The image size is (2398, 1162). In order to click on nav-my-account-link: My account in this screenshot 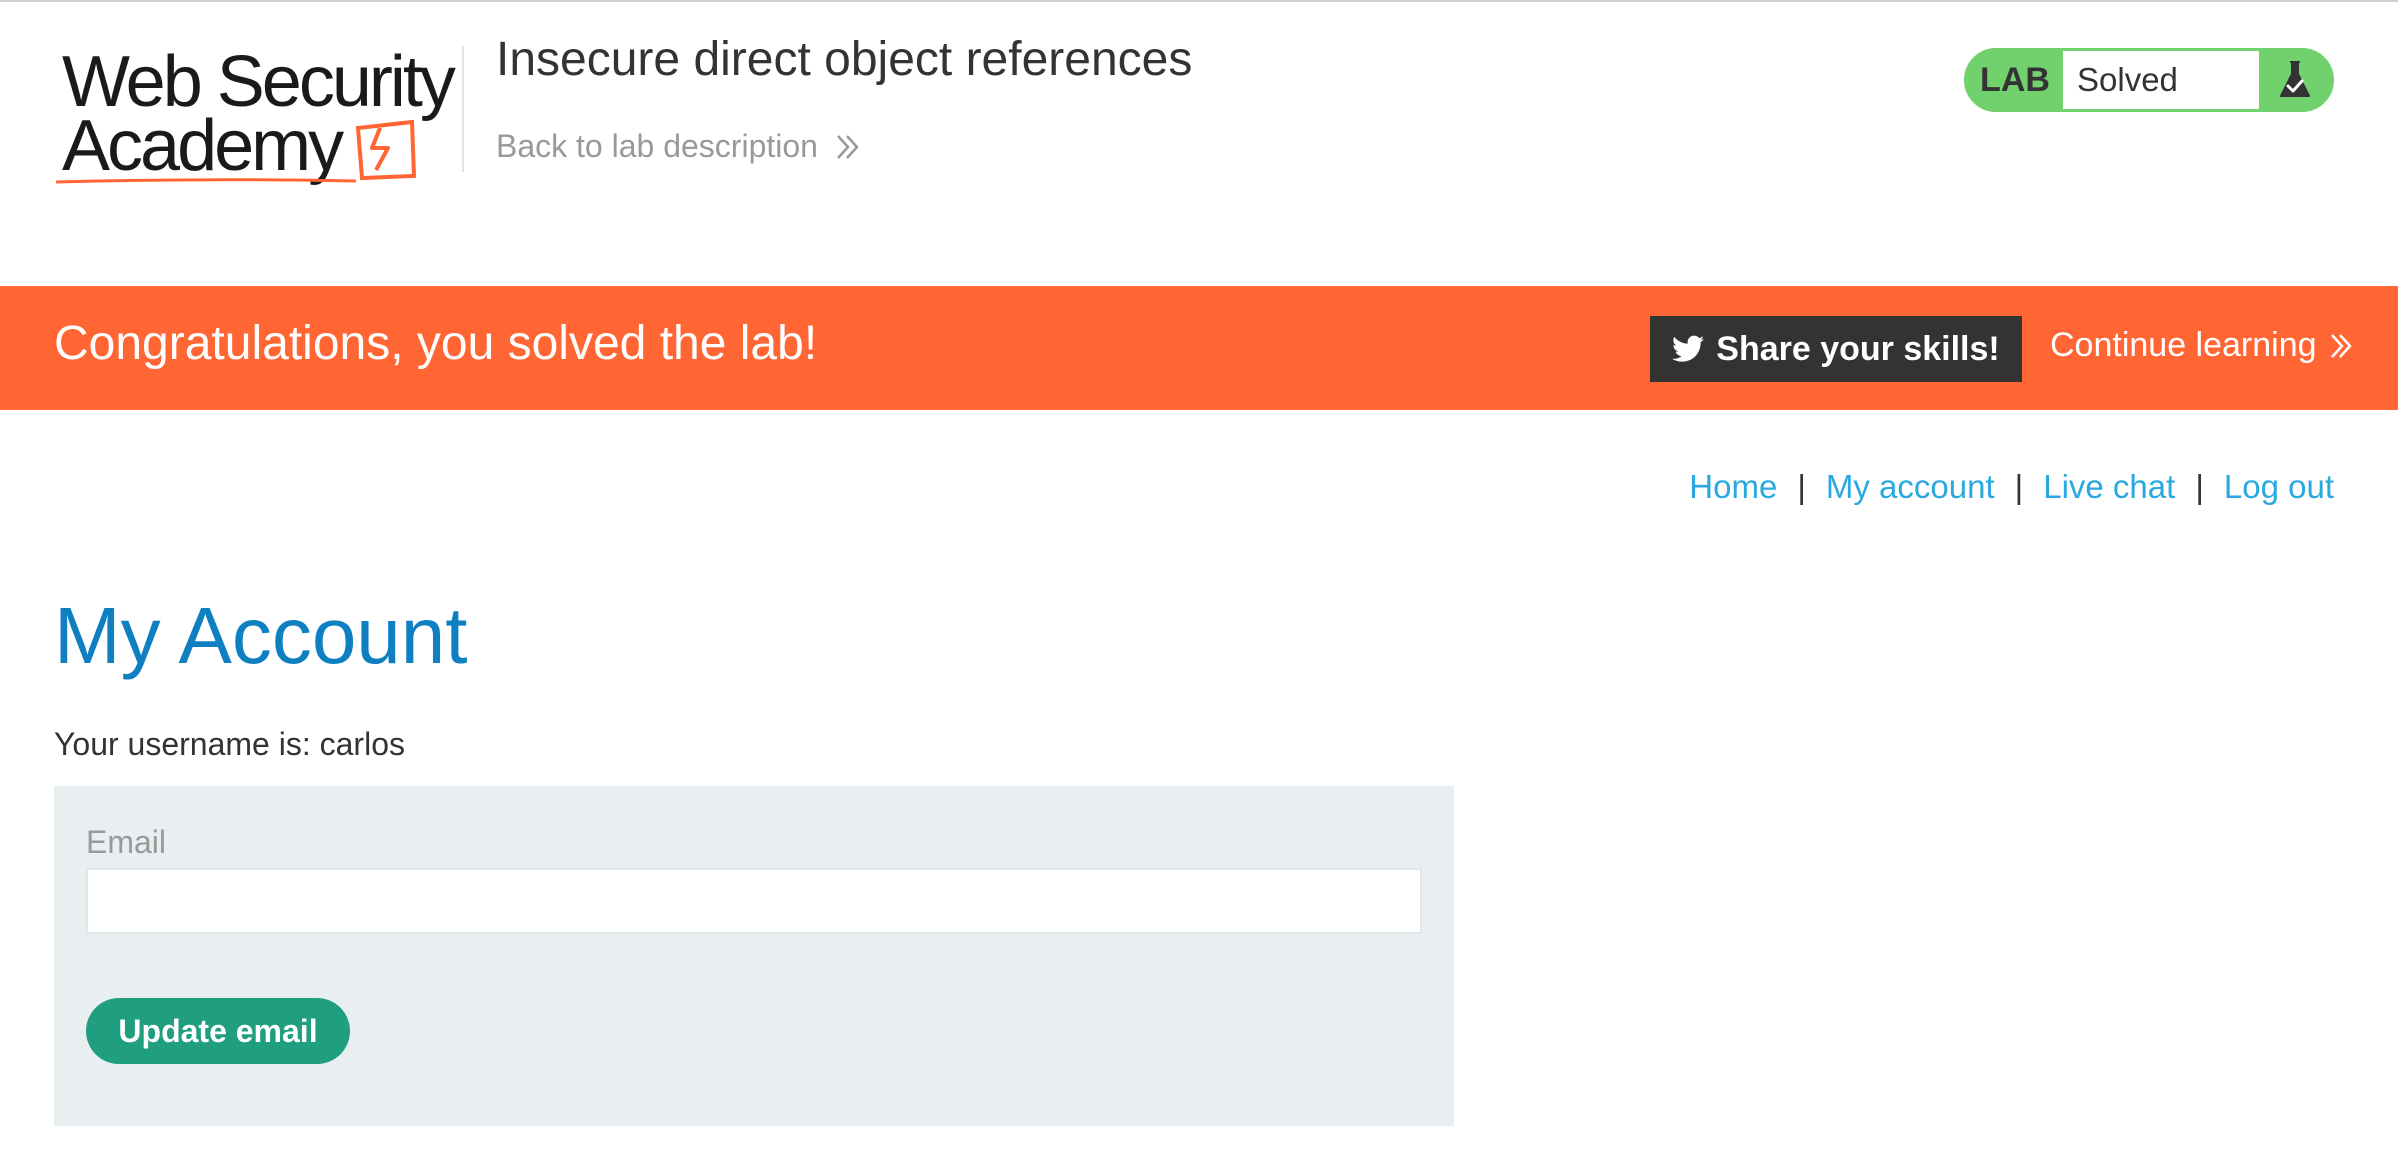, I will do `click(1910, 487)`.